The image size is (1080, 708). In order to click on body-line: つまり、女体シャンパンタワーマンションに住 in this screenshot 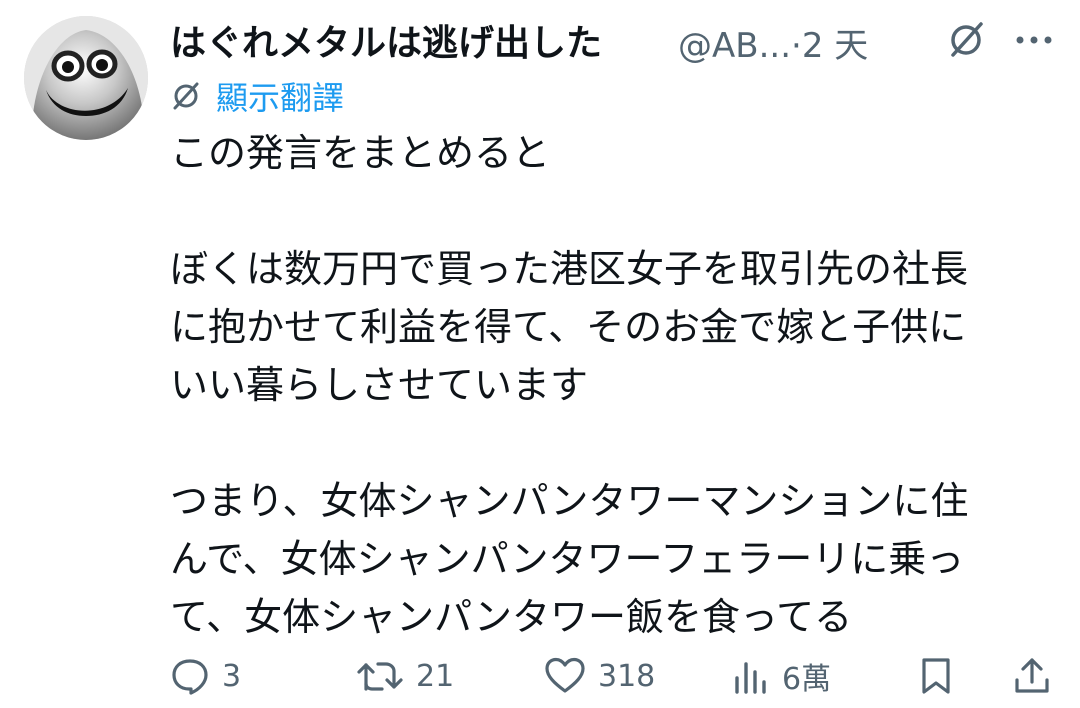, I will do `click(569, 501)`.